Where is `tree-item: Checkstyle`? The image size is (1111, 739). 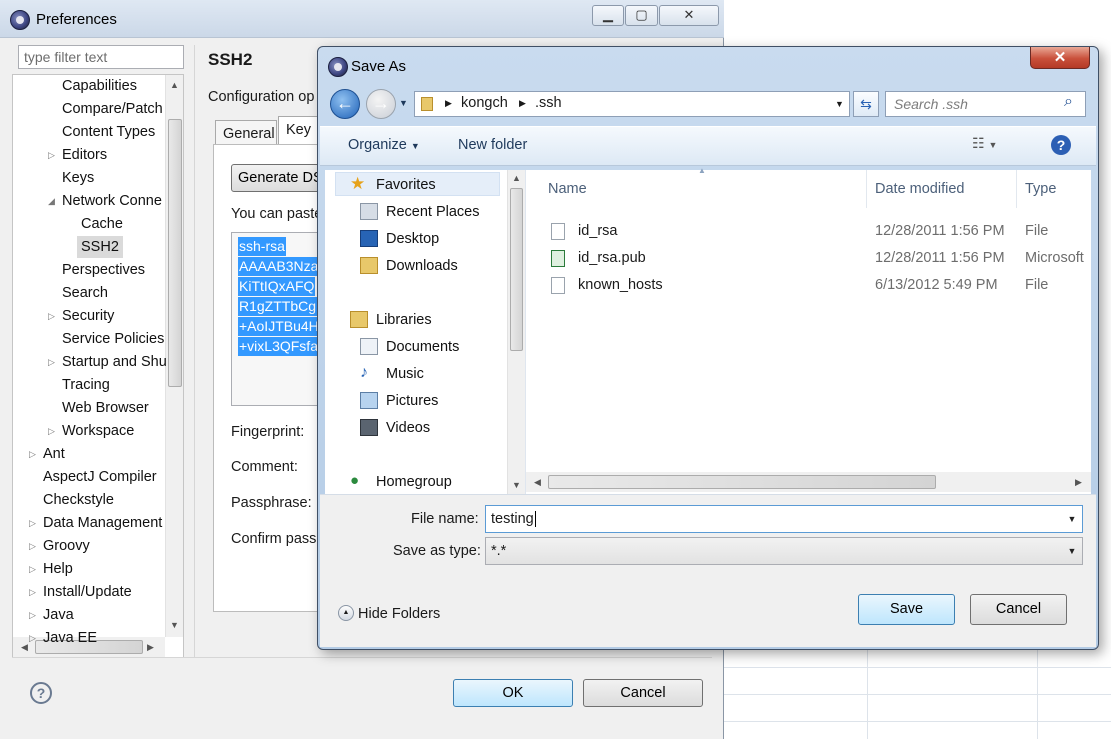
tree-item: Checkstyle is located at coordinates (78, 500).